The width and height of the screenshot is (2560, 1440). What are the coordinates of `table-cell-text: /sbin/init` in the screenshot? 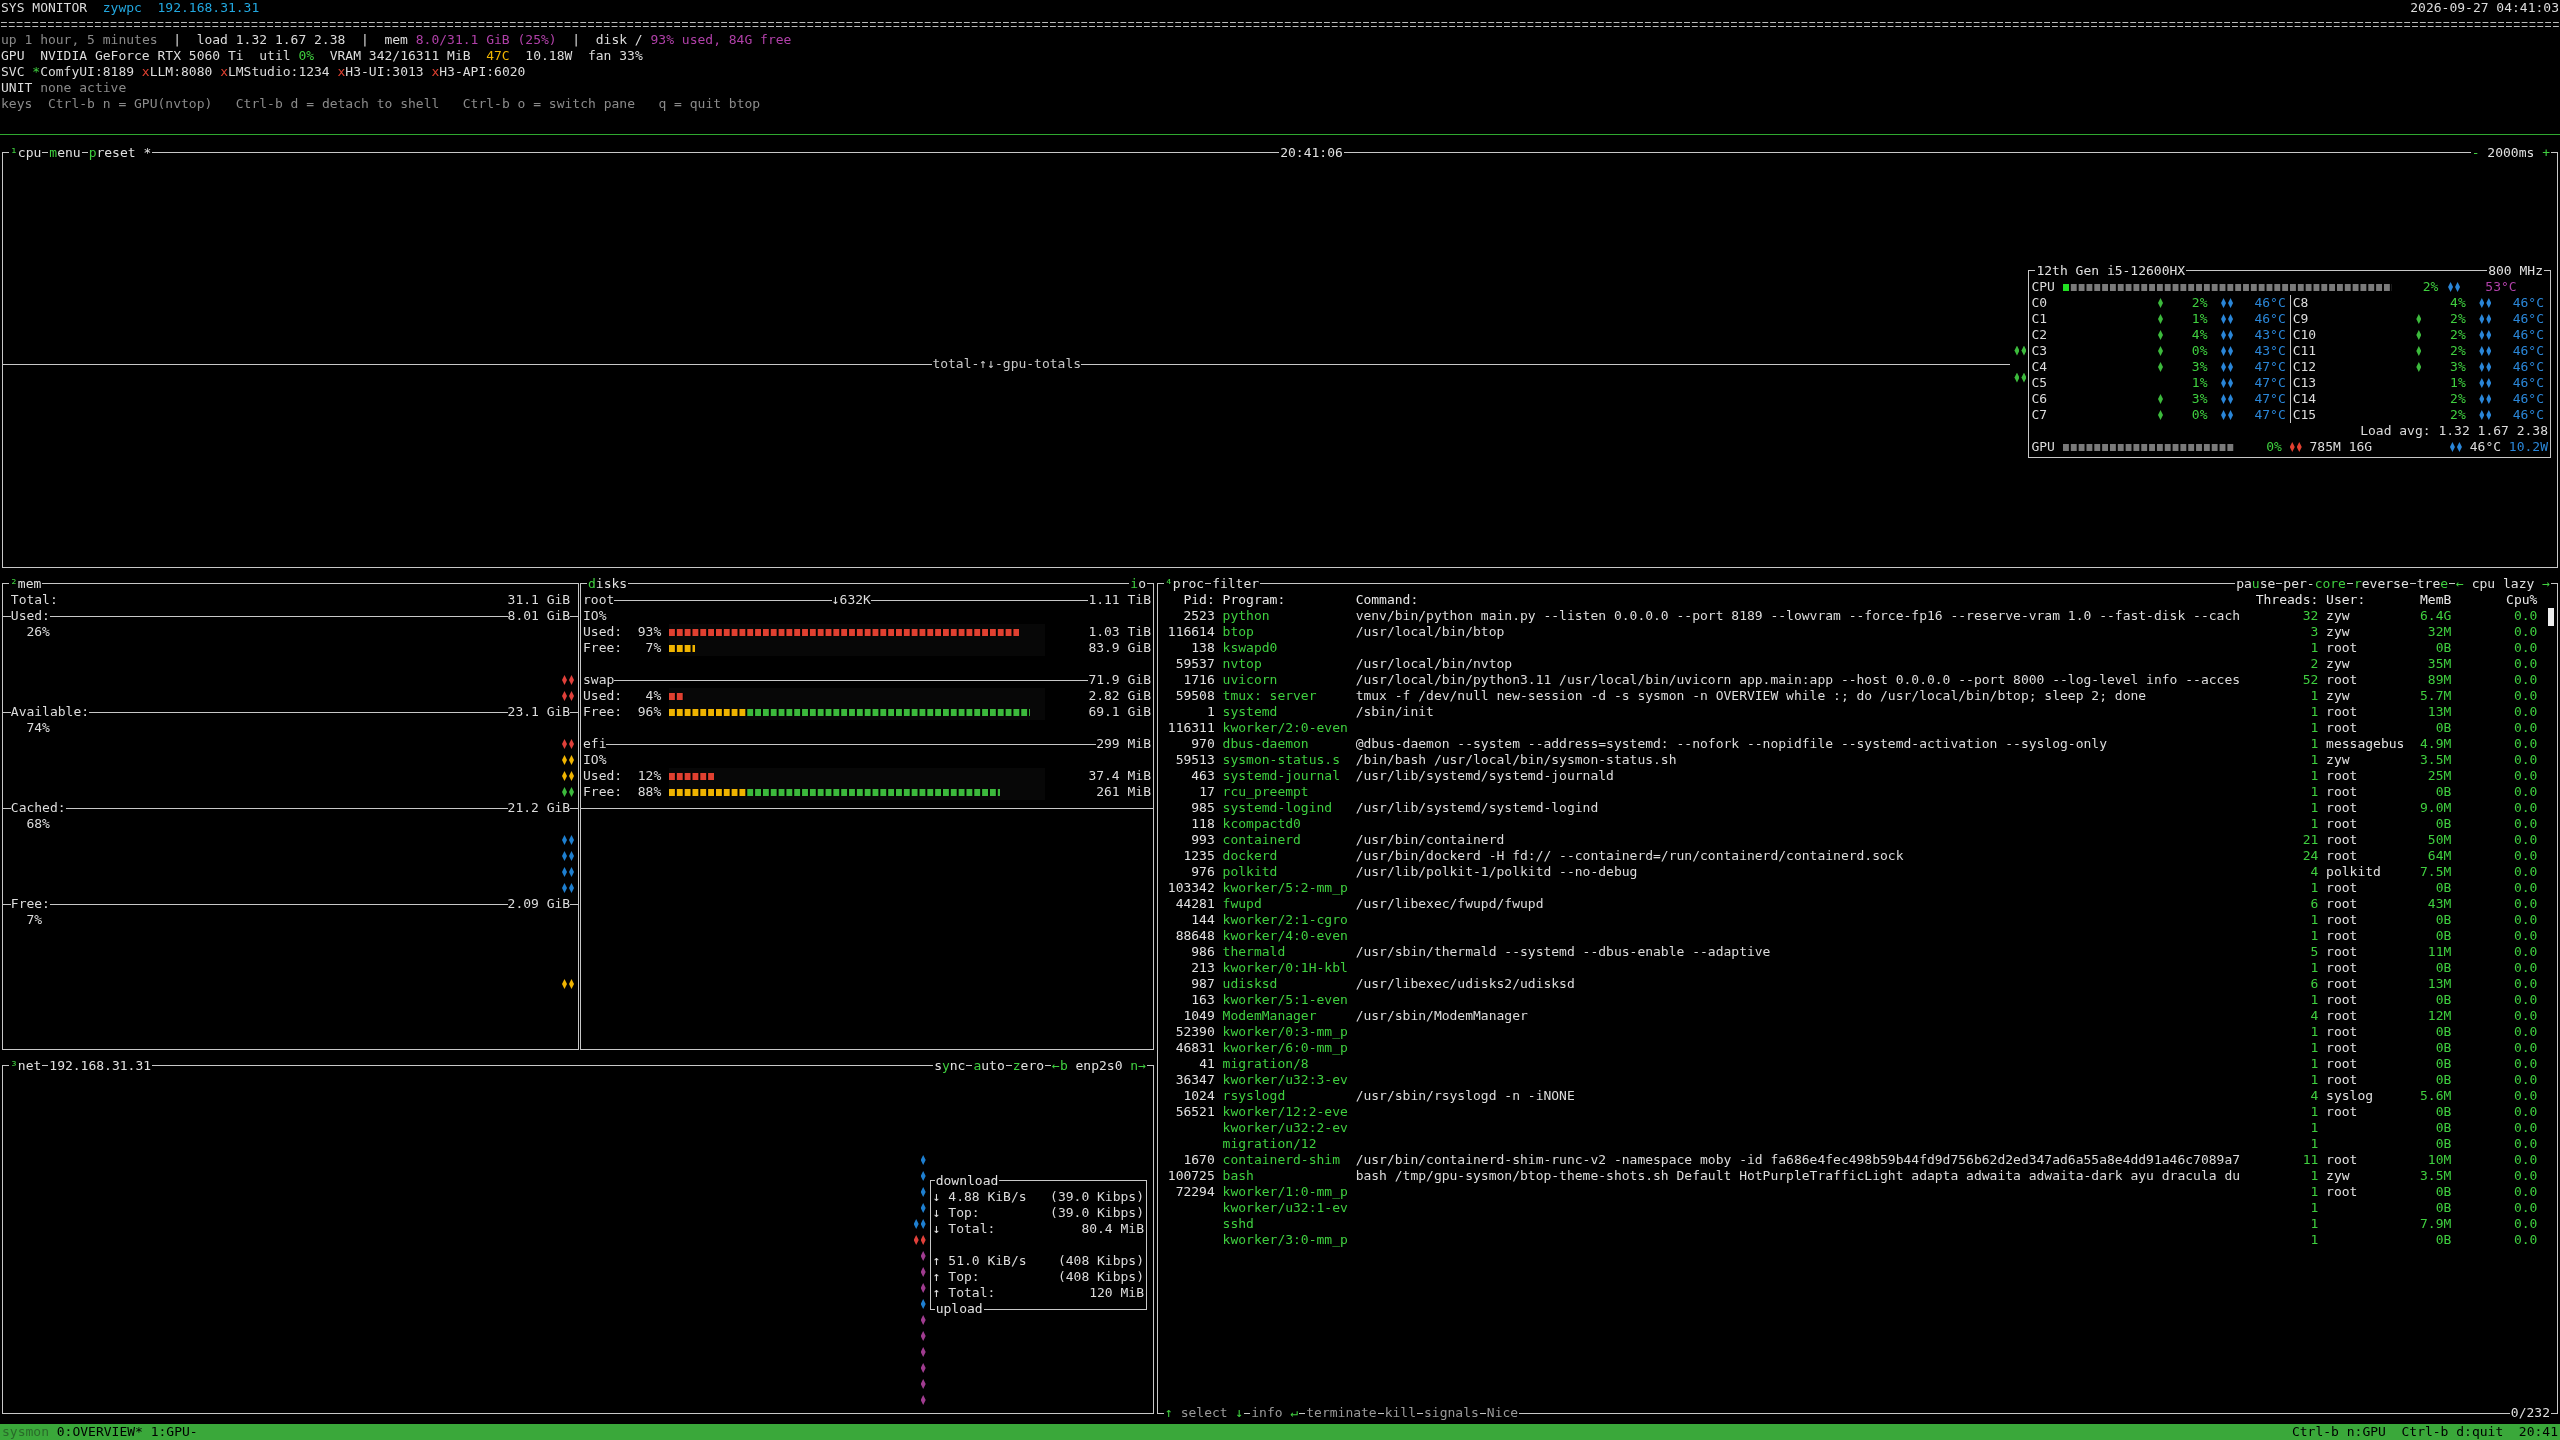 It's located at (1395, 712).